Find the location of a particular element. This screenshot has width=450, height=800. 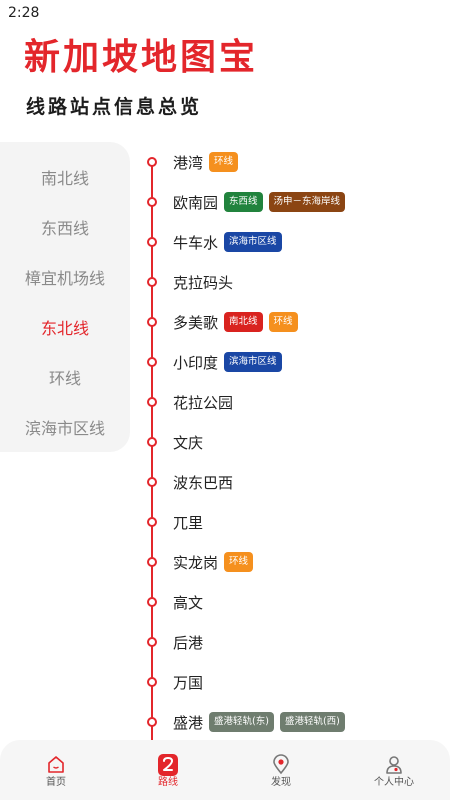

tab-discover: 发现 is located at coordinates (281, 770).